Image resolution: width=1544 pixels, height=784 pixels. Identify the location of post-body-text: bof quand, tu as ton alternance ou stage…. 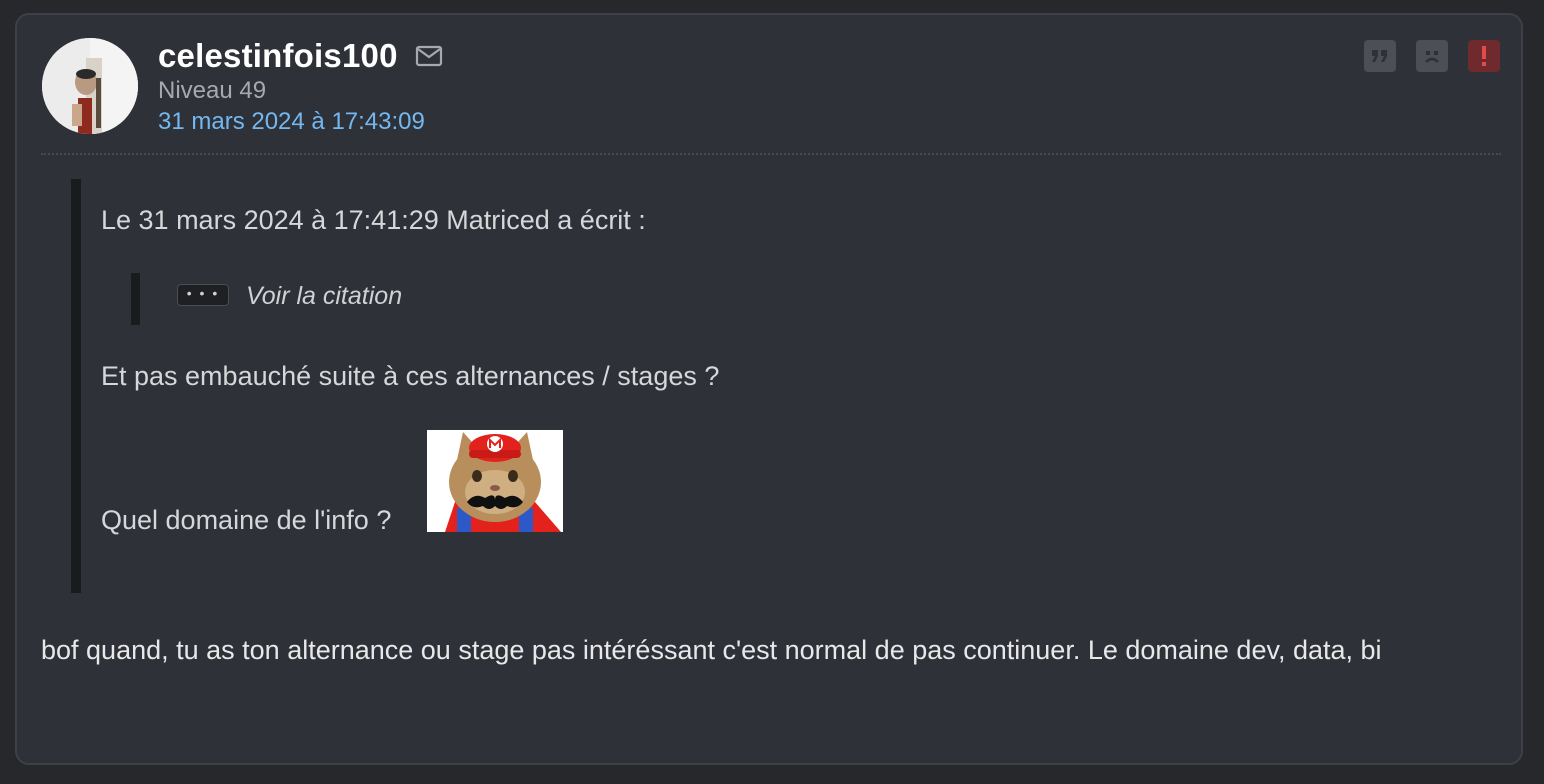
(711, 650).